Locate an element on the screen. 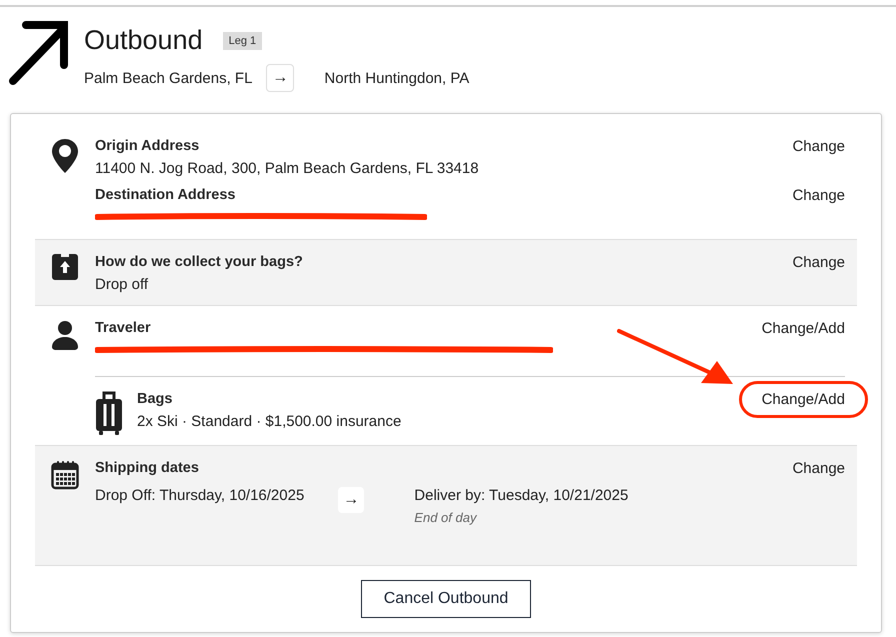 Image resolution: width=896 pixels, height=637 pixels. suitcase-icon is located at coordinates (109, 413).